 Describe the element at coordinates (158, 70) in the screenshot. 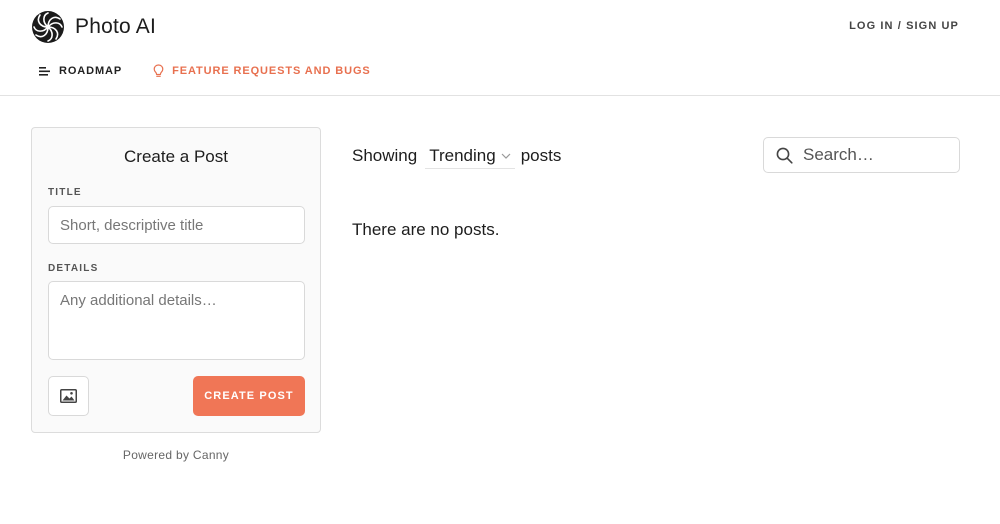

I see `lightbulb-icon` at that location.